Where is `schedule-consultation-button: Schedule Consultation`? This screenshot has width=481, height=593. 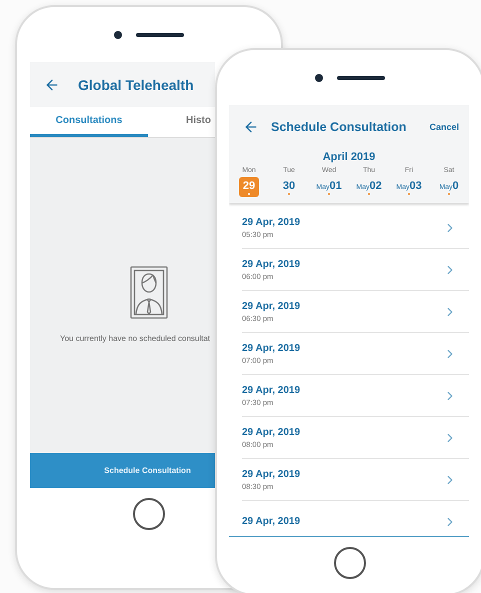
schedule-consultation-button: Schedule Consultation is located at coordinates (122, 470).